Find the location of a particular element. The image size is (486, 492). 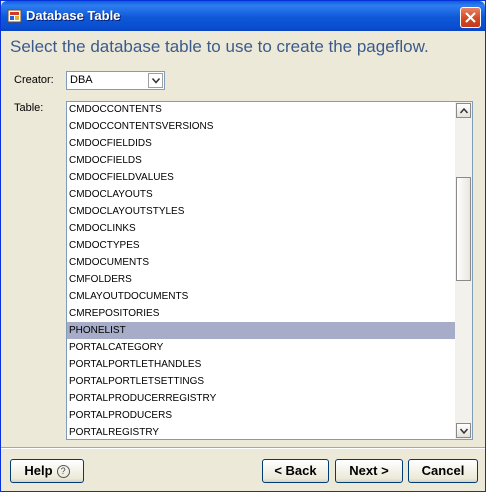

help-button: Help? is located at coordinates (47, 471).